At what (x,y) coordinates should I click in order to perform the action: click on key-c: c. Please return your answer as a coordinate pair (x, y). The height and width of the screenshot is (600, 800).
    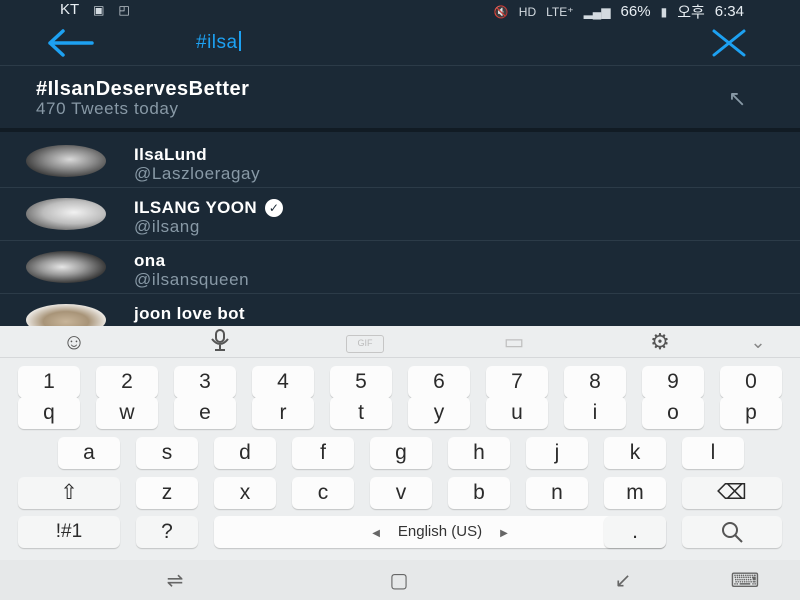
    Looking at the image, I should click on (323, 493).